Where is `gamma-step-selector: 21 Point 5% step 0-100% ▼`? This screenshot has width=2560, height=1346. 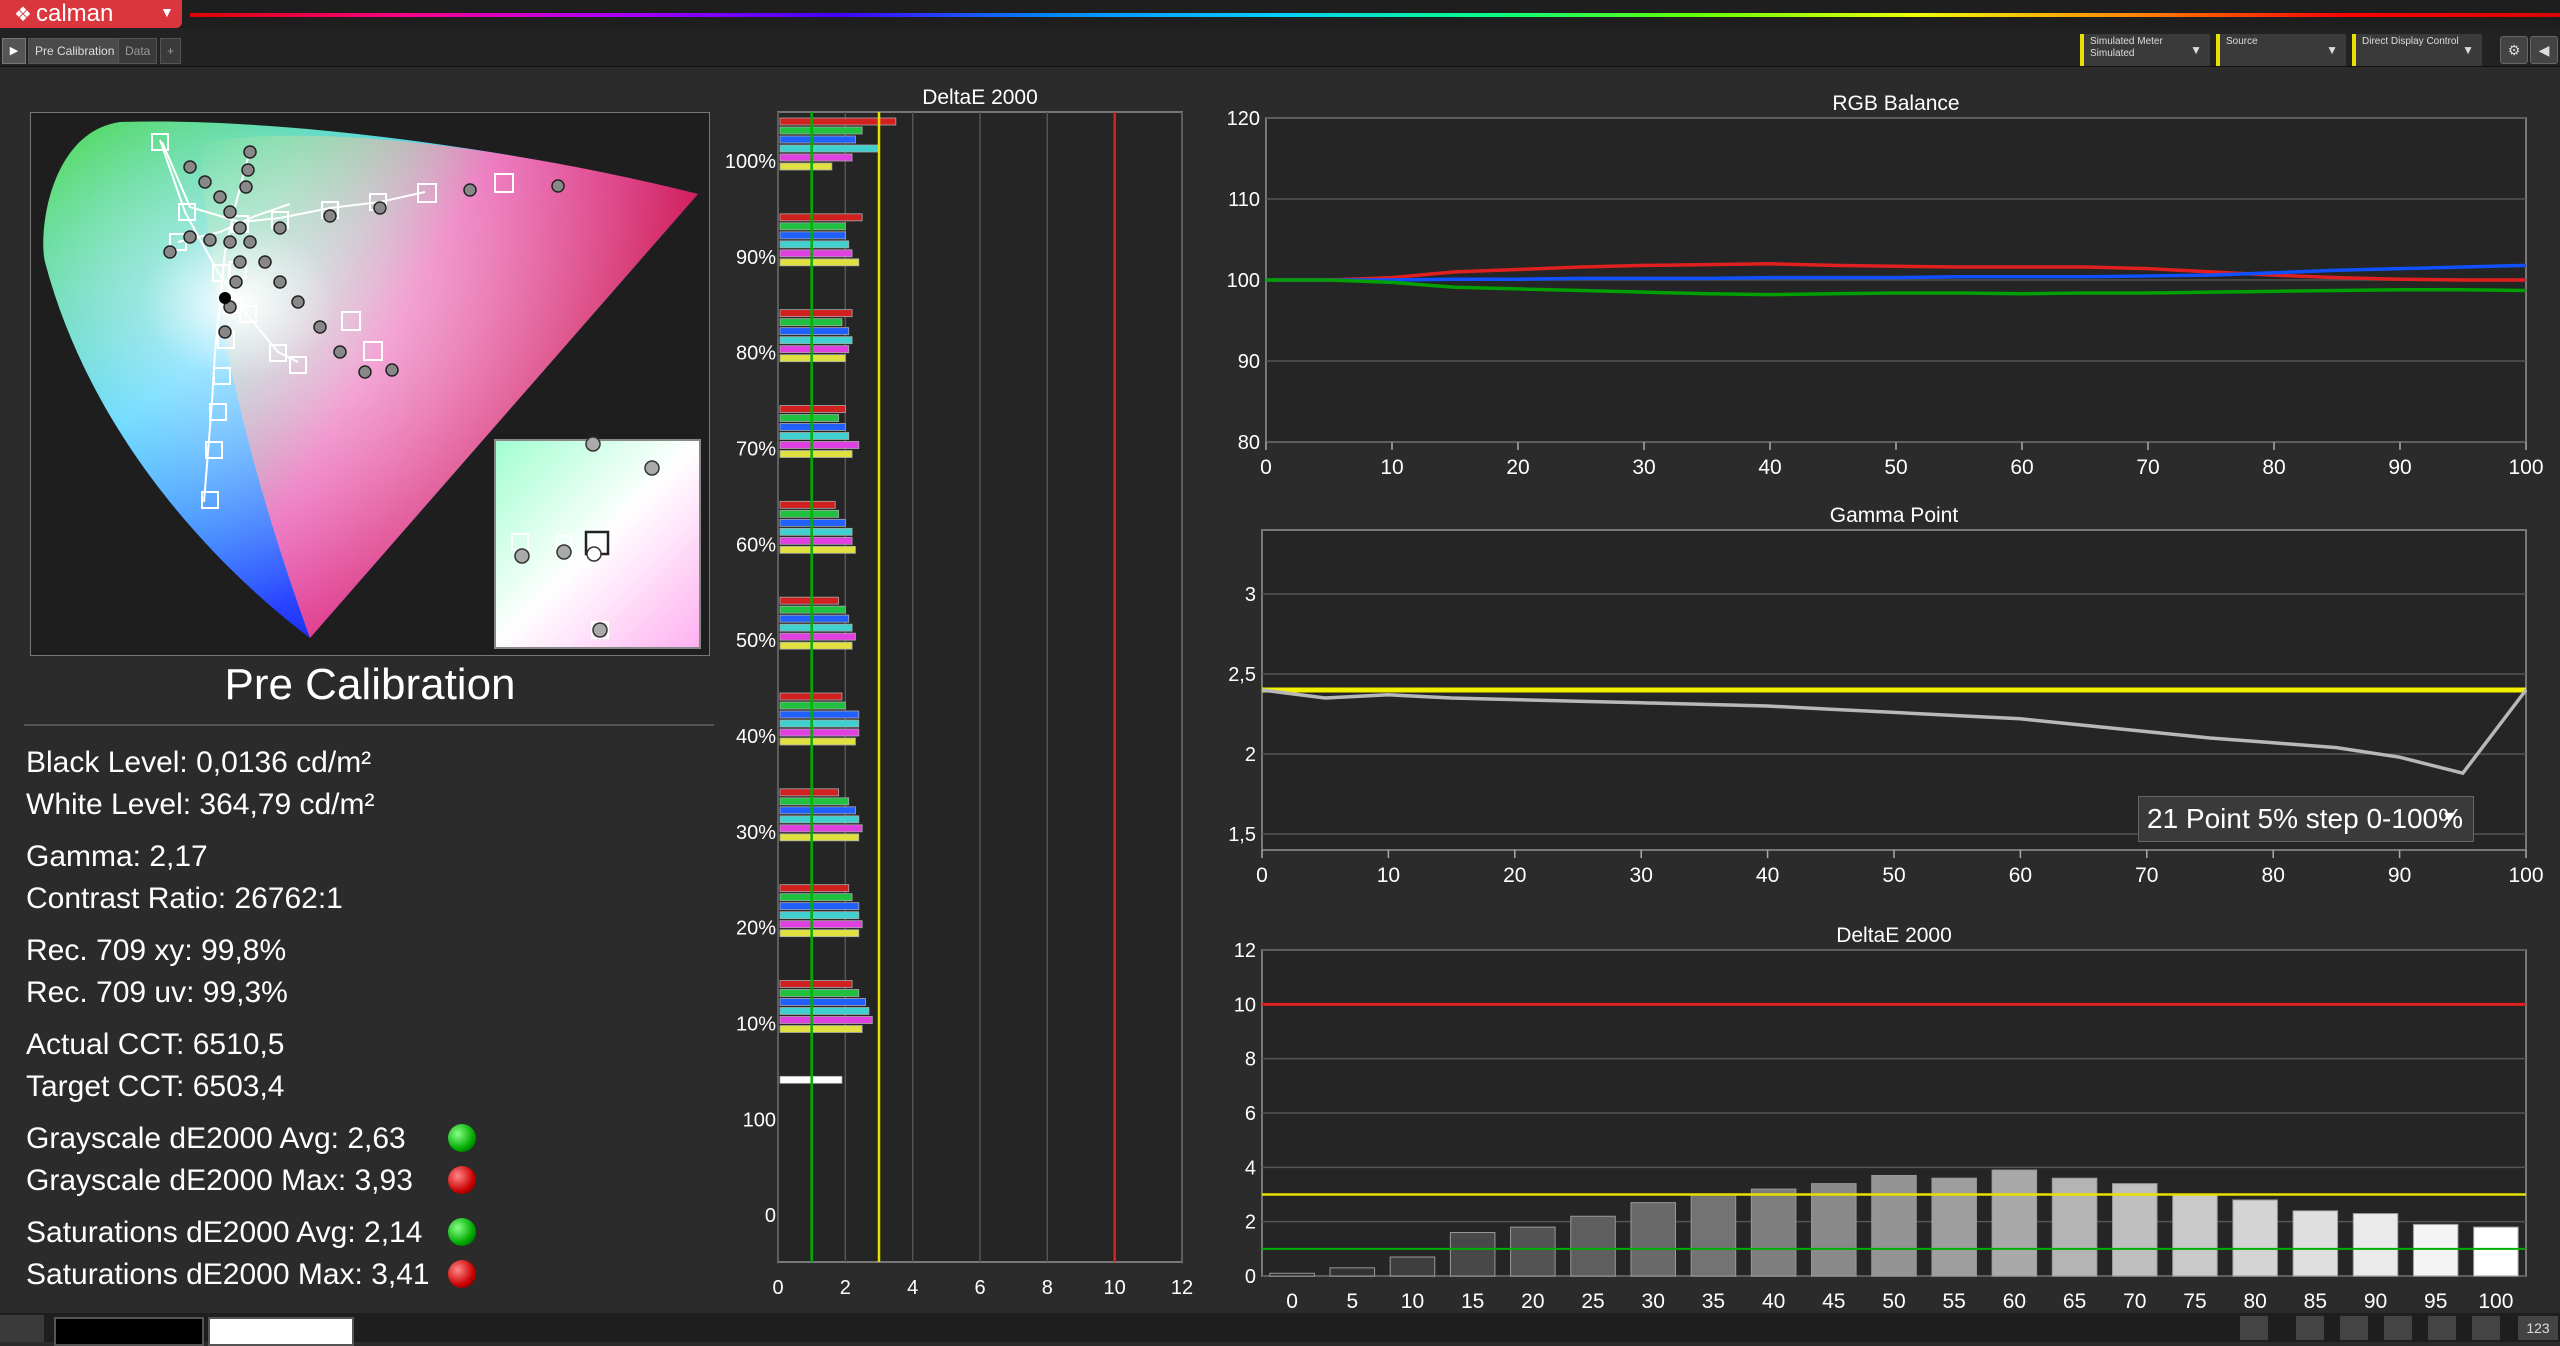
gamma-step-selector: 21 Point 5% step 0-100% ▼ is located at coordinates (2306, 819).